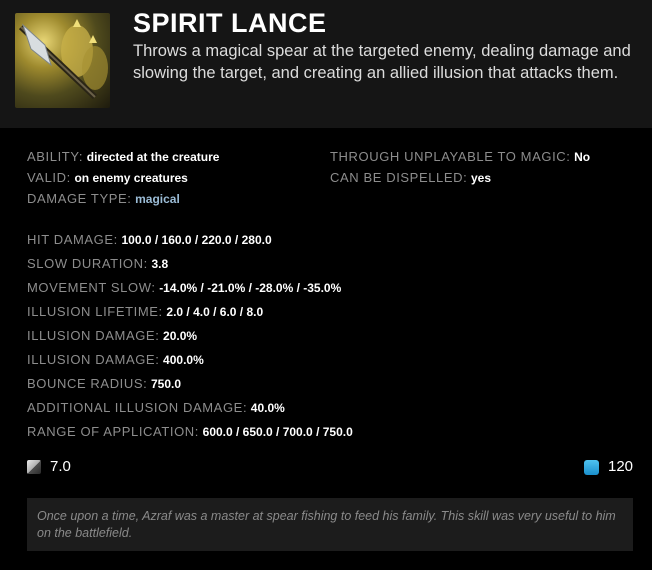  I want to click on attribute-label: DAMAGE TYPE:, so click(79, 198).